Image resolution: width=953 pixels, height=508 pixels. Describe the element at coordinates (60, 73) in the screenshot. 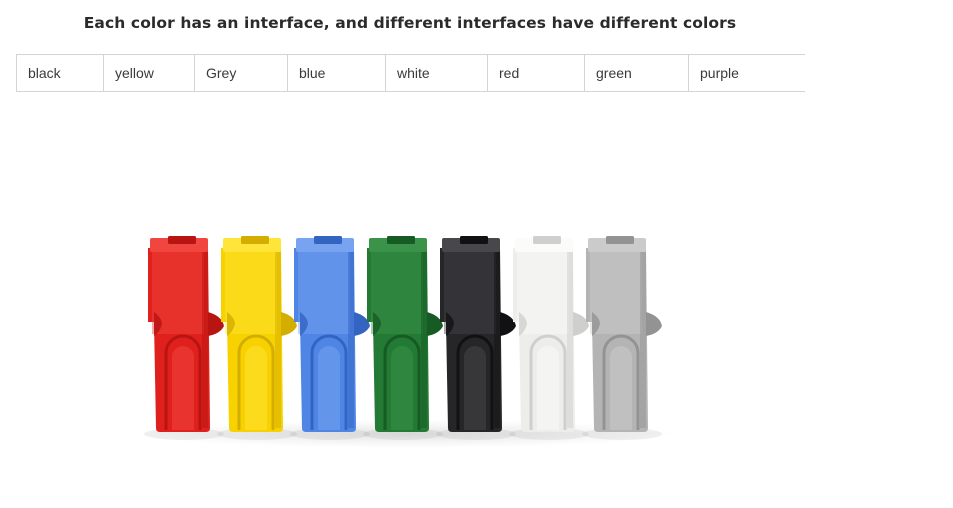

I see `color-cell: black` at that location.